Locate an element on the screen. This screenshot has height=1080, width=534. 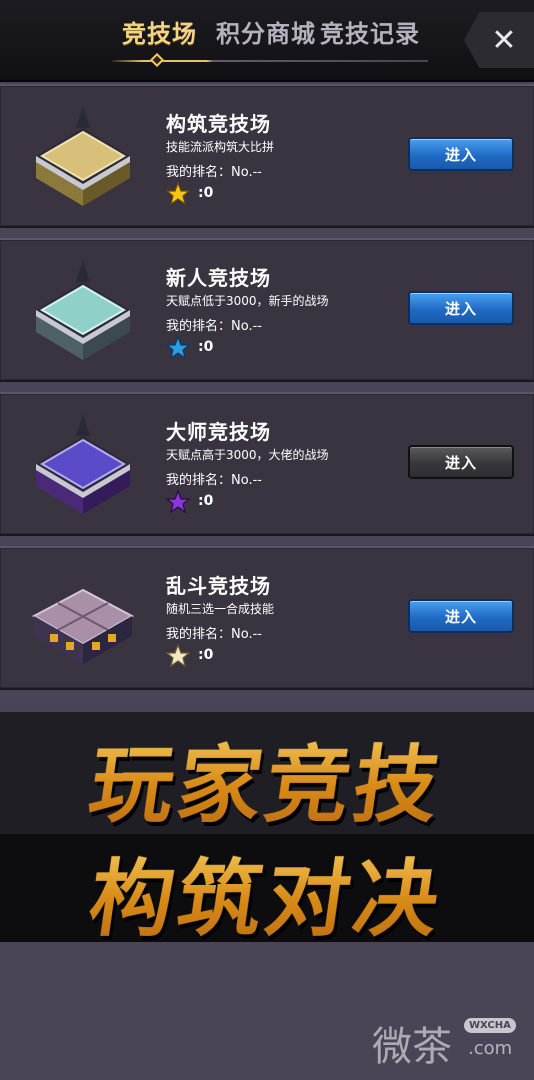
close-icon: ✕ is located at coordinates (504, 40).